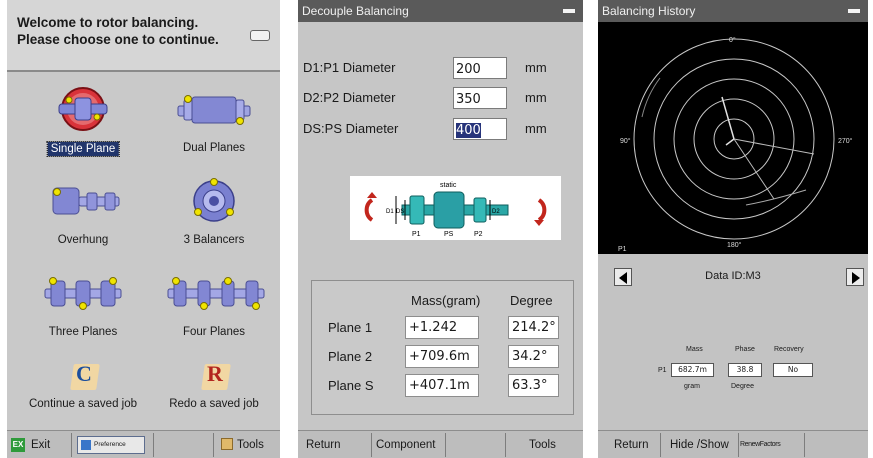 Image resolution: width=873 pixels, height=458 pixels. I want to click on field-label: DS:PS Diameter, so click(351, 128).